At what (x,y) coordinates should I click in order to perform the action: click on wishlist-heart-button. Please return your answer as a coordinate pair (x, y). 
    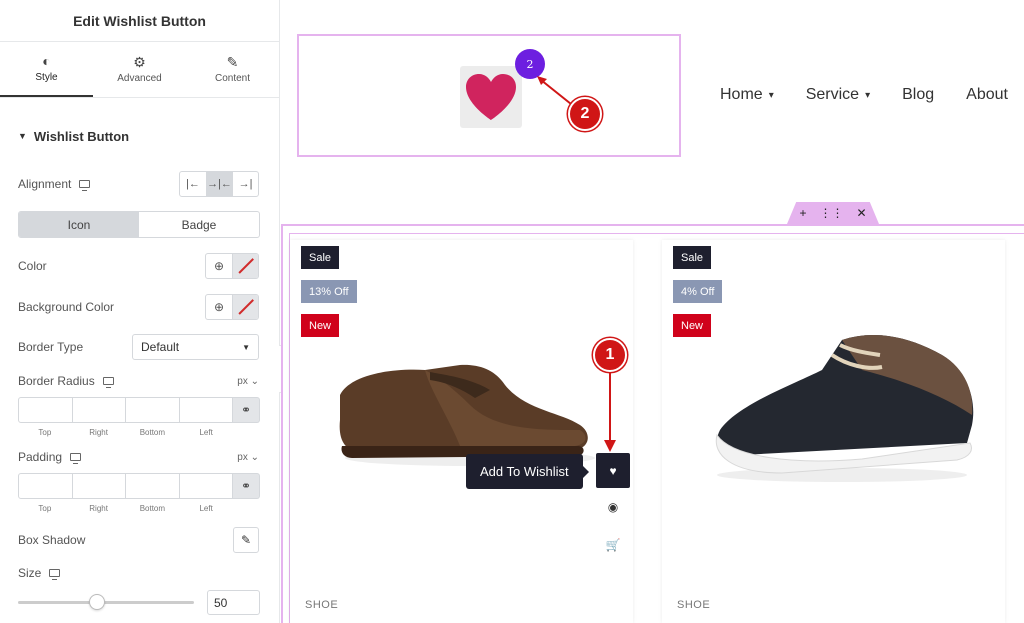
    Looking at the image, I should click on (491, 97).